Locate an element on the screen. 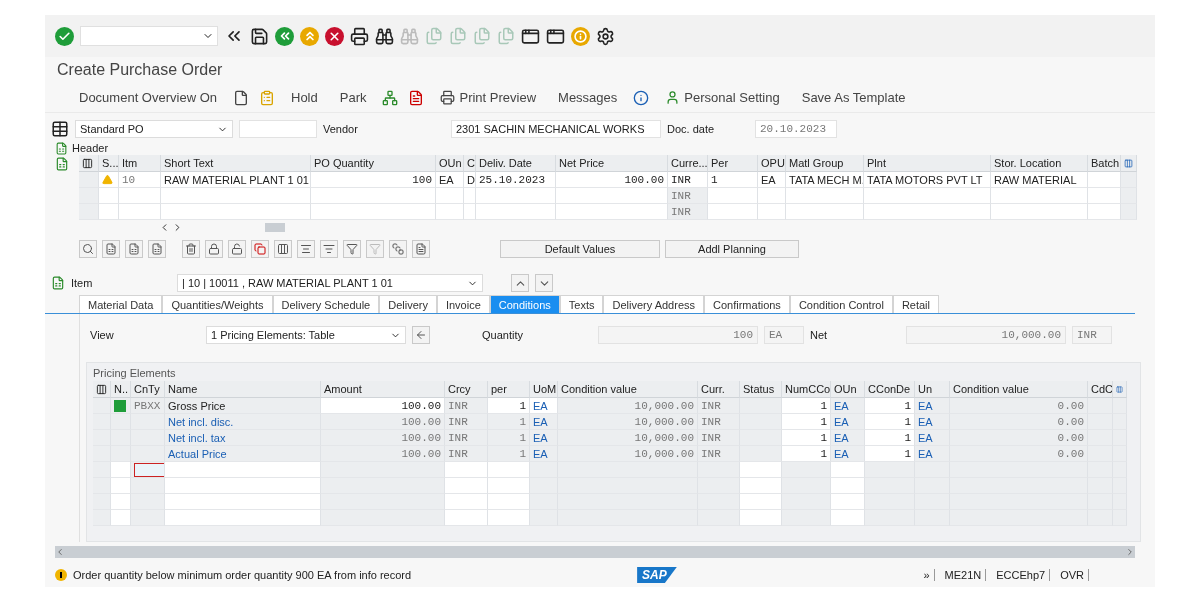 Image resolution: width=1200 pixels, height=600 pixels. toolbar-button: Personal Setting is located at coordinates (722, 97).